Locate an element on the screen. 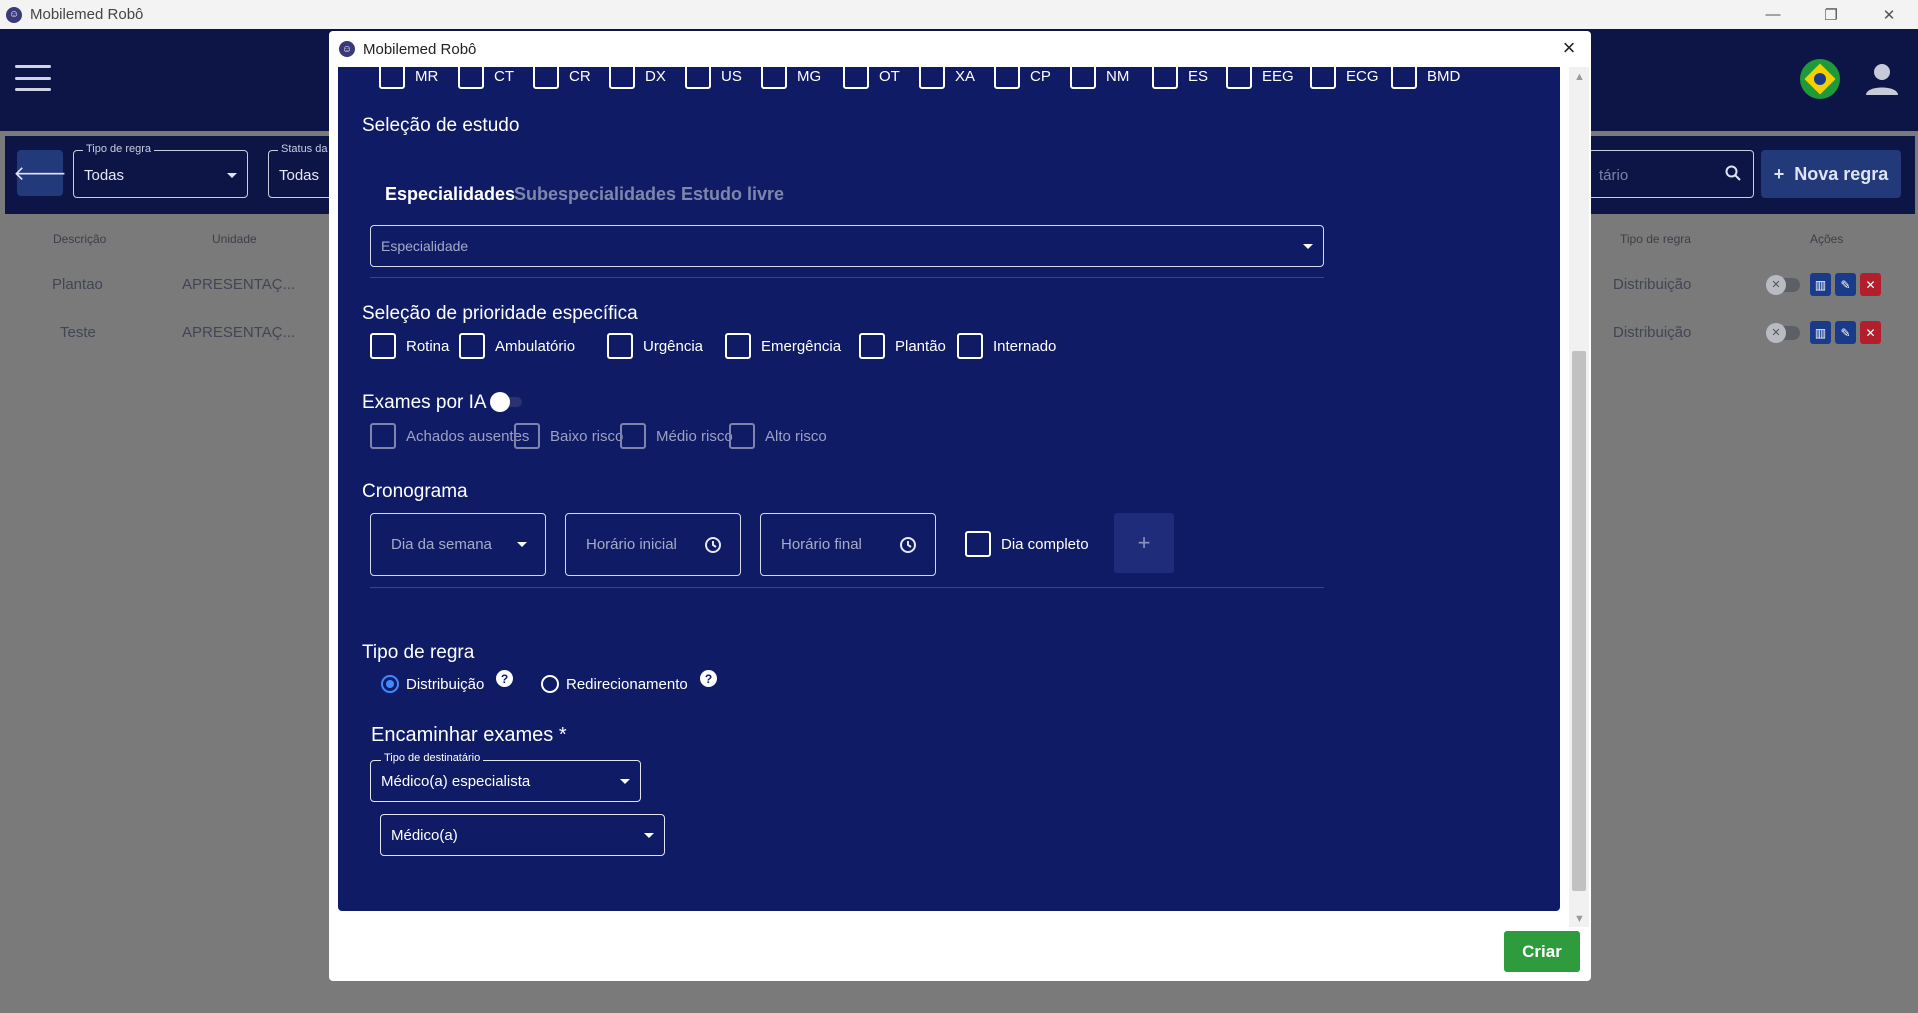  ai-exams-toggle is located at coordinates (506, 402).